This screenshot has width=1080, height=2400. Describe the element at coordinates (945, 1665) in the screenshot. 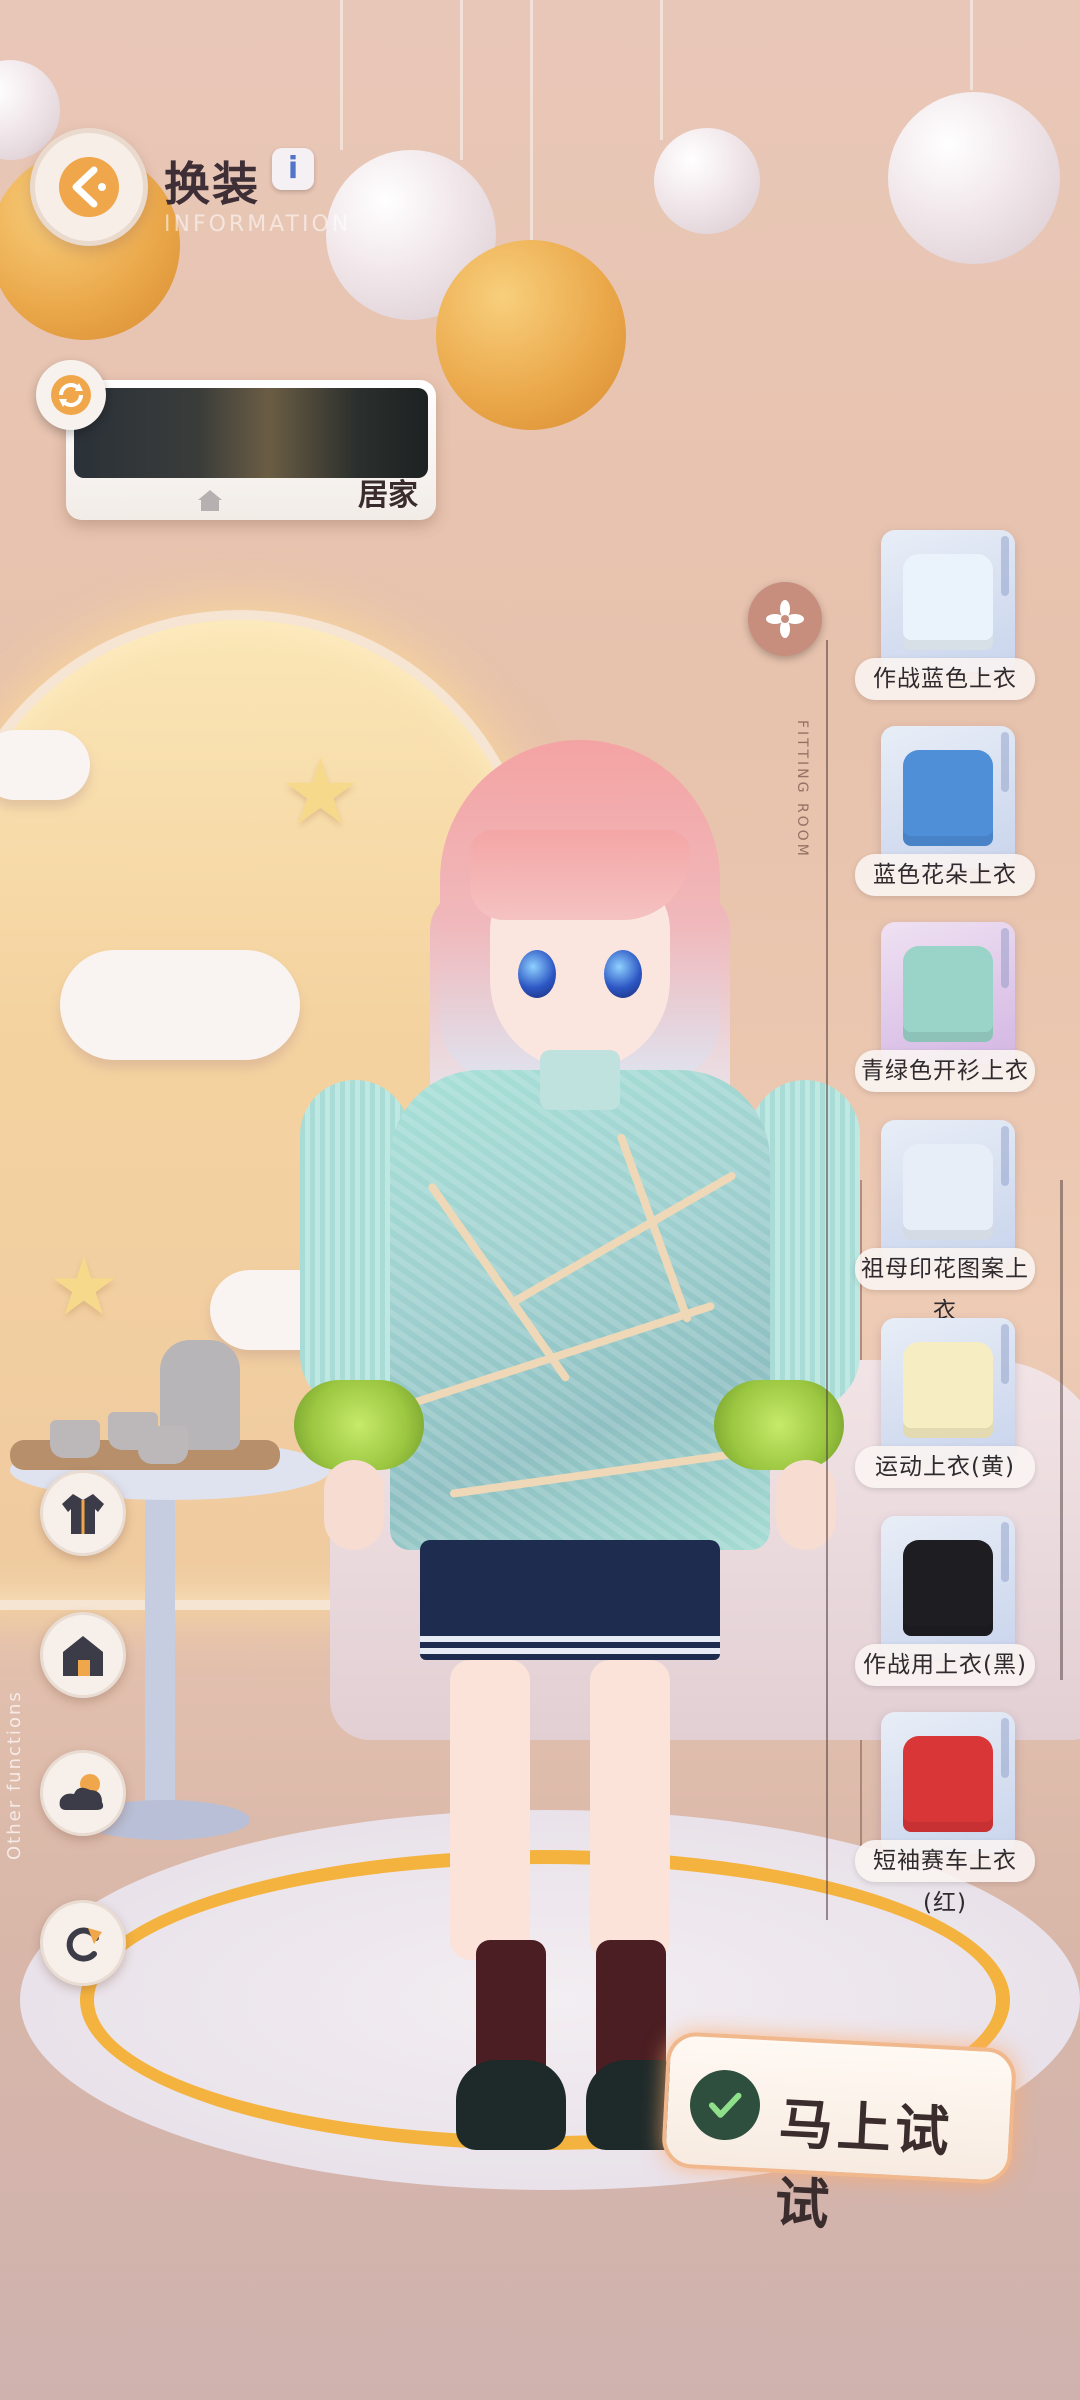

I see `wardrobe-item-label: 作战用上衣(黑)` at that location.